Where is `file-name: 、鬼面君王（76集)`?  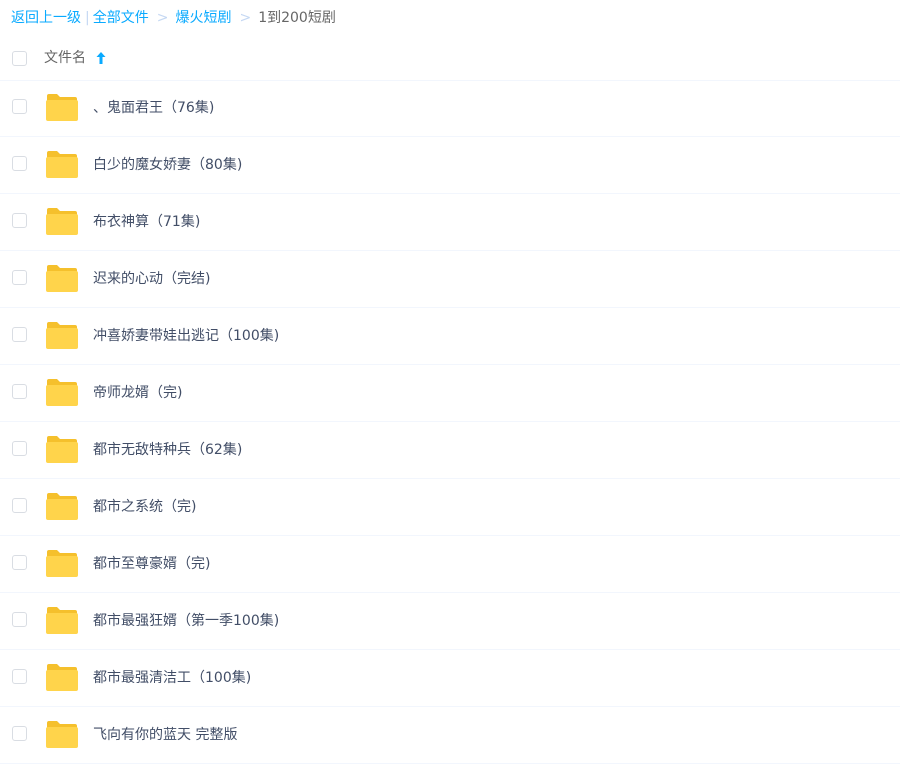
file-name: 、鬼面君王（76集) is located at coordinates (153, 108).